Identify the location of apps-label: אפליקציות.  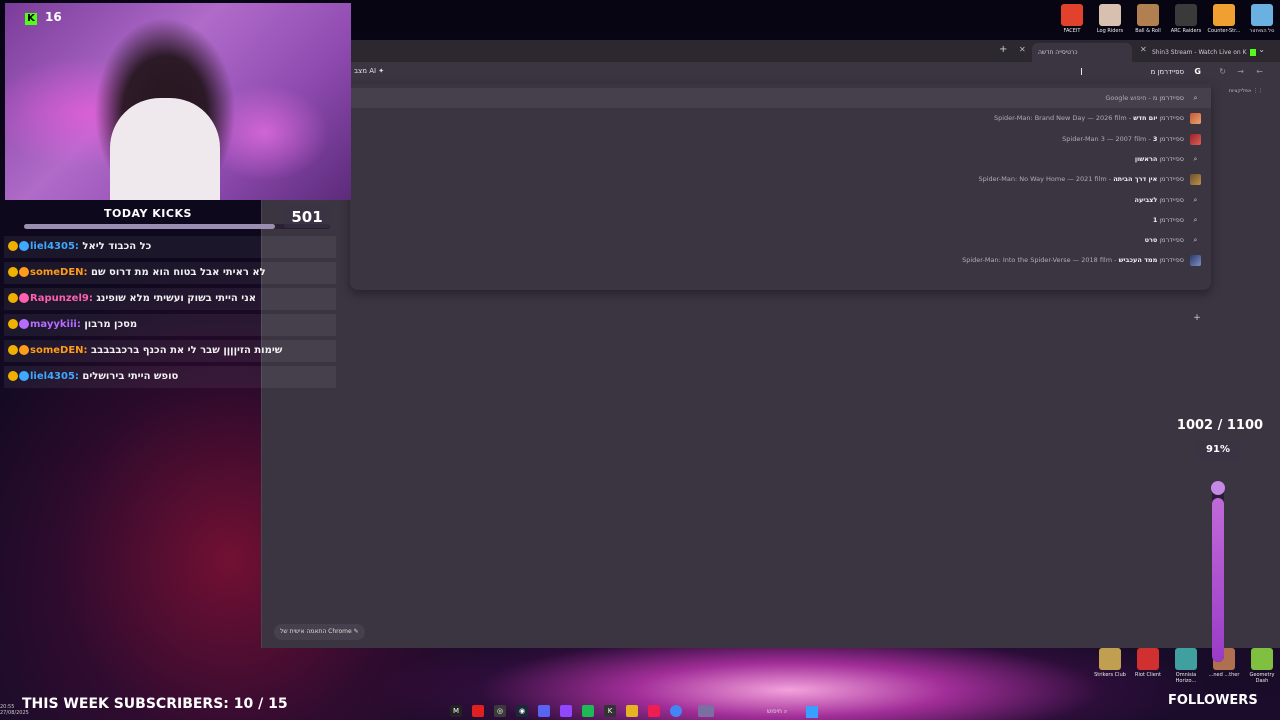
(1240, 91).